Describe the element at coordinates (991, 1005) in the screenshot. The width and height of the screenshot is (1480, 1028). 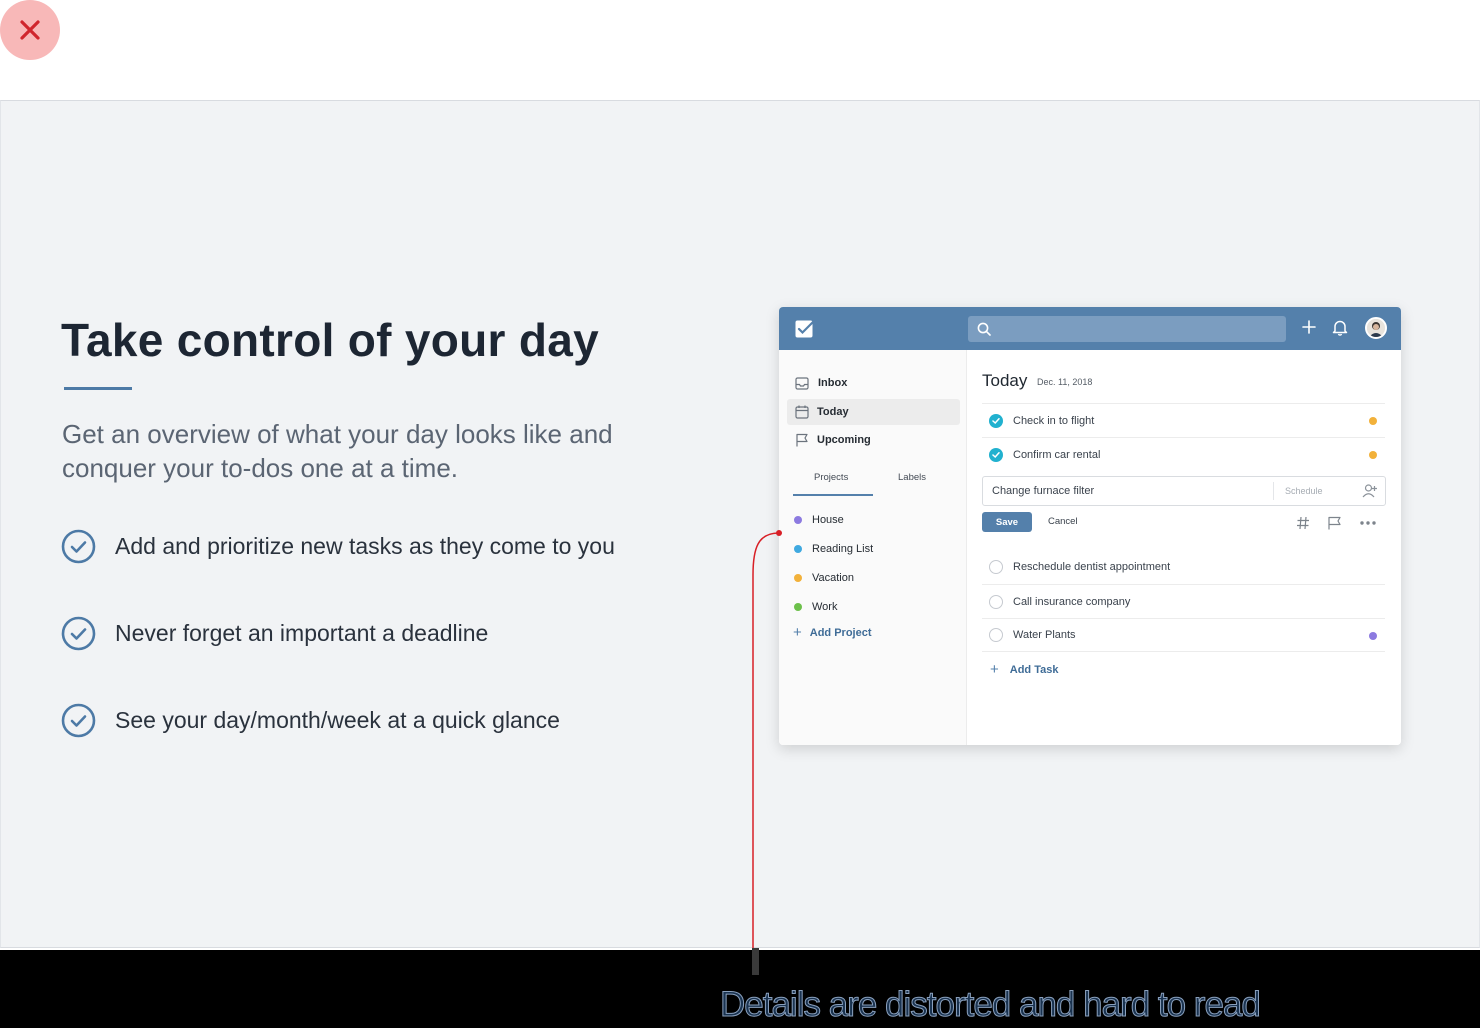
I see `annotation-caption: Details are distorted and hard to read` at that location.